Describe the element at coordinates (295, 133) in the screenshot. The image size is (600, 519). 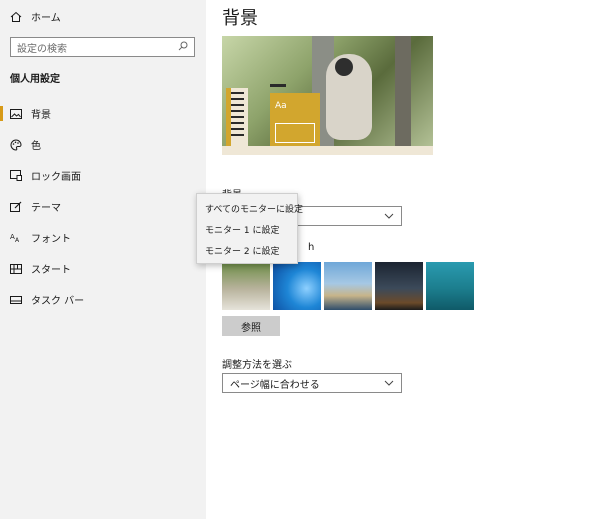
I see `preview-tiles` at that location.